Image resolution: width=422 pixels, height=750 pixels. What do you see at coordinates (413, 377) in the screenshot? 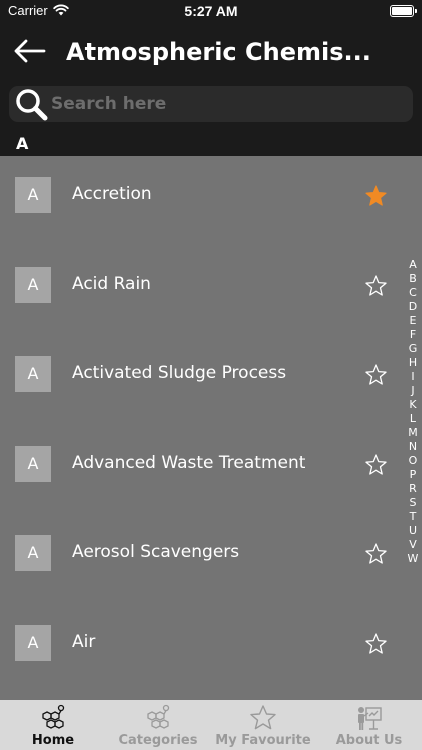
I see `index-letter: I` at bounding box center [413, 377].